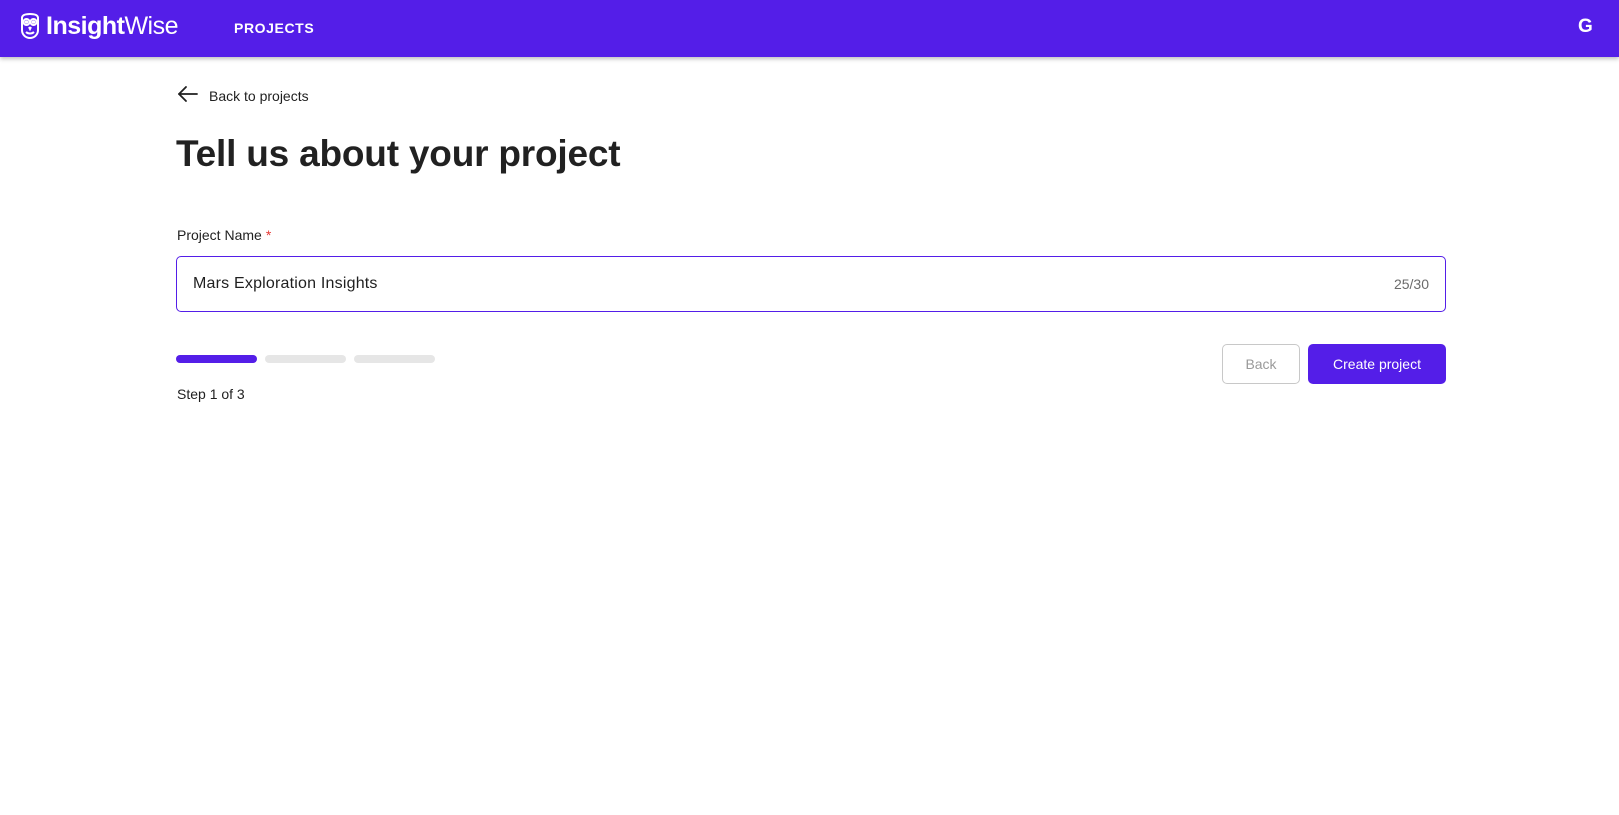 Image resolution: width=1619 pixels, height=815 pixels. Describe the element at coordinates (188, 96) in the screenshot. I see `arrow-left-icon` at that location.